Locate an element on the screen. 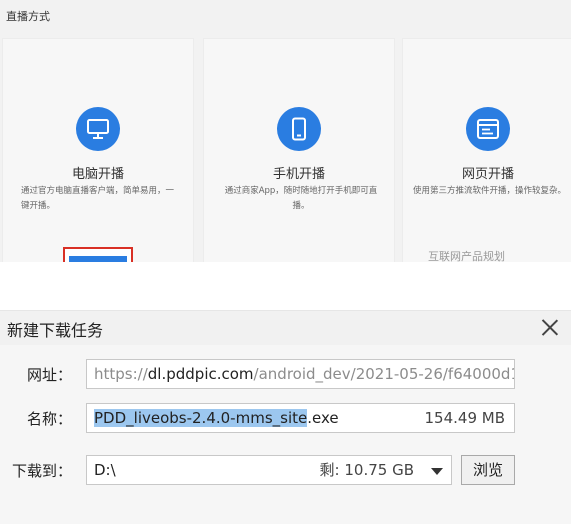 Image resolution: width=571 pixels, height=524 pixels. web-icon is located at coordinates (488, 129).